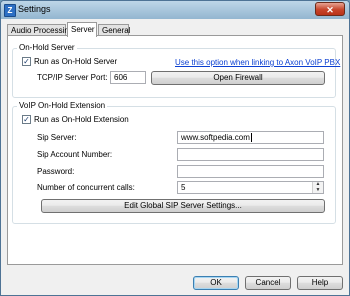 This screenshot has height=296, width=350. I want to click on sip-account-label: Sip Account Number:, so click(75, 154).